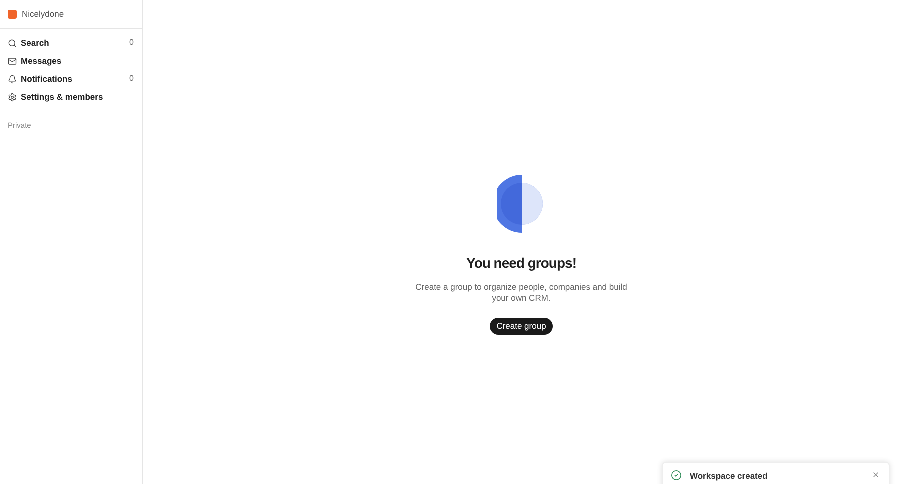  What do you see at coordinates (876, 475) in the screenshot?
I see `close-button` at bounding box center [876, 475].